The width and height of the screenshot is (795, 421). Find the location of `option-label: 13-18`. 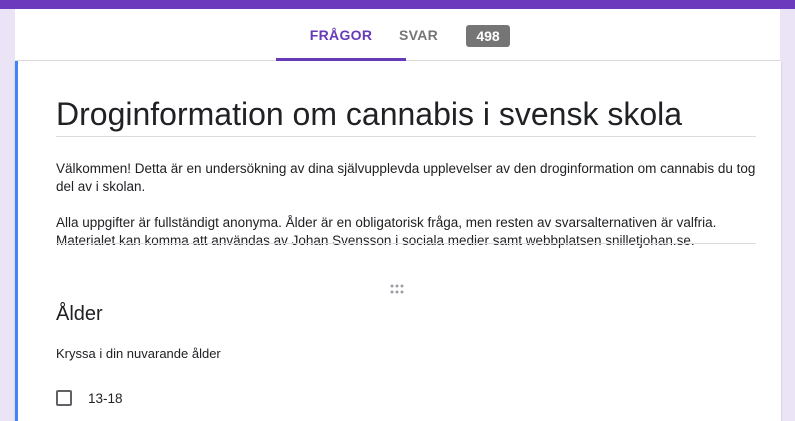

option-label: 13-18 is located at coordinates (105, 398).